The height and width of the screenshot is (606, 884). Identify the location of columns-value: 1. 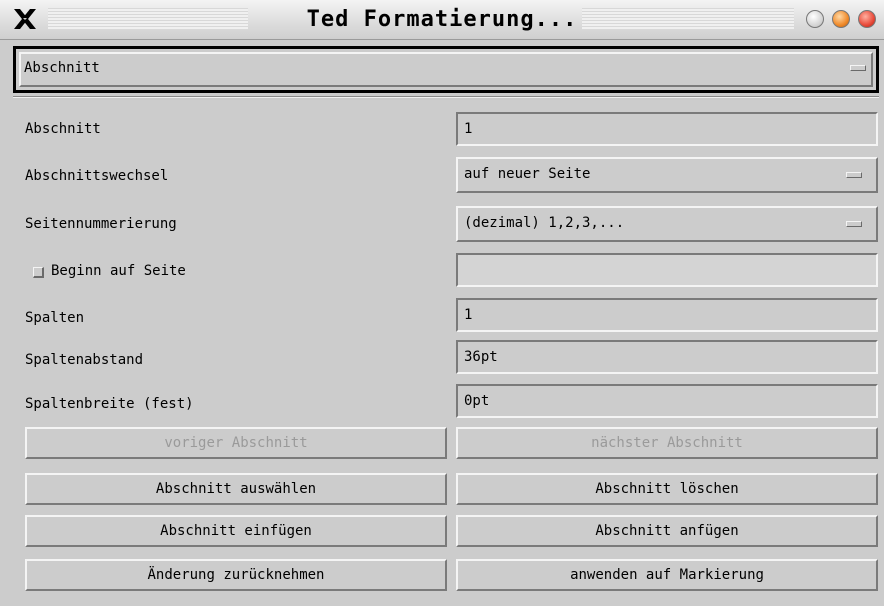
(468, 315).